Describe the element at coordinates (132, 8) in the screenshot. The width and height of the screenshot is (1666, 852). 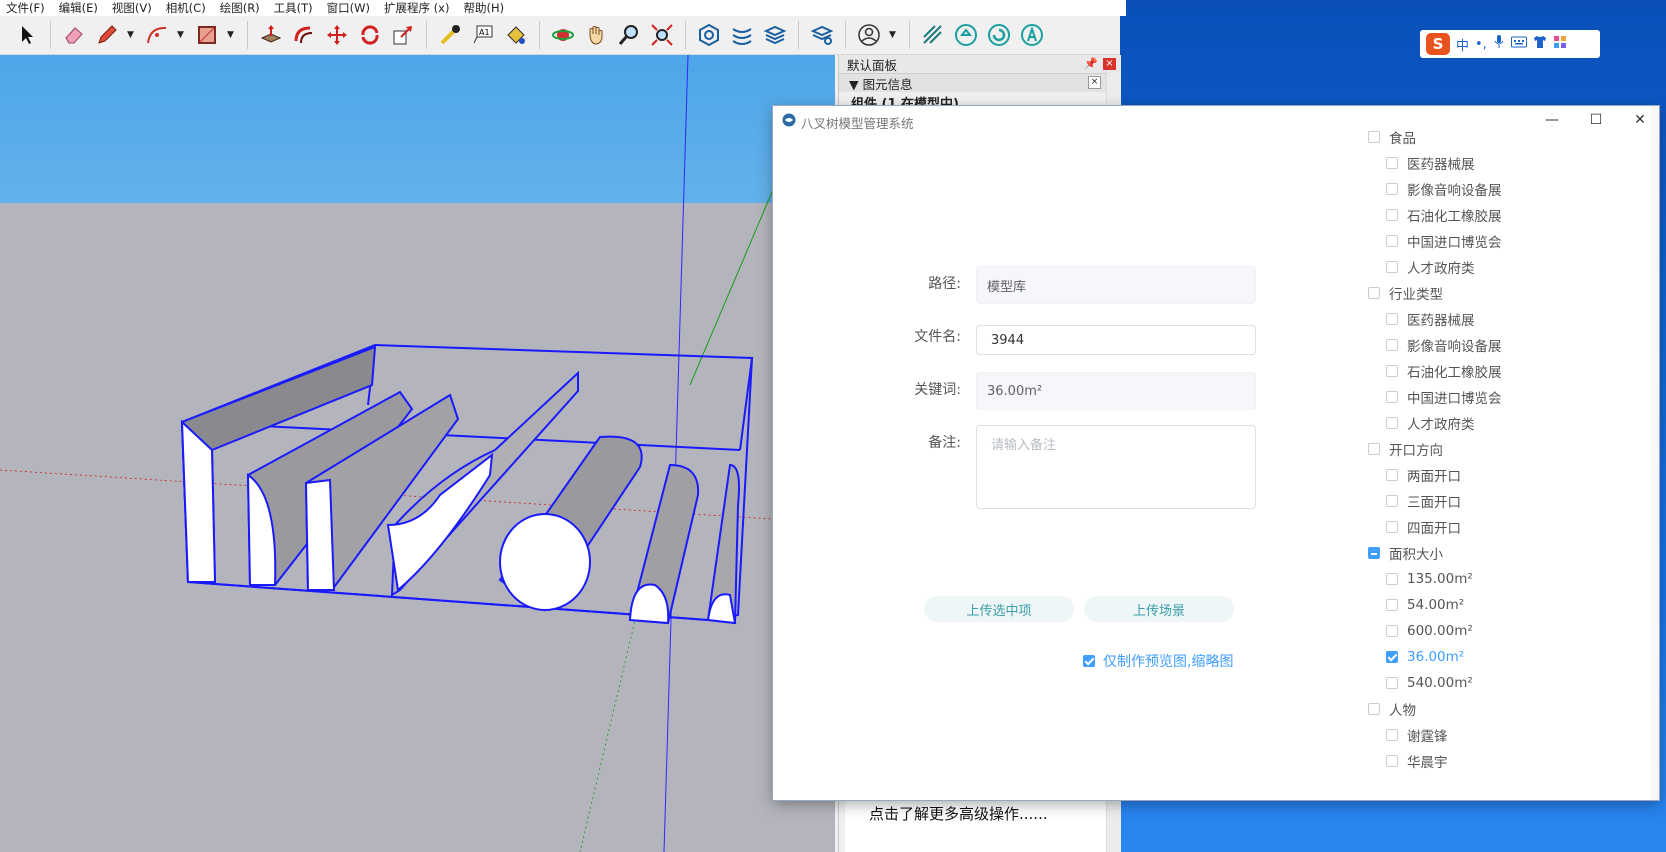
I see `menu-view: 视图(V)` at that location.